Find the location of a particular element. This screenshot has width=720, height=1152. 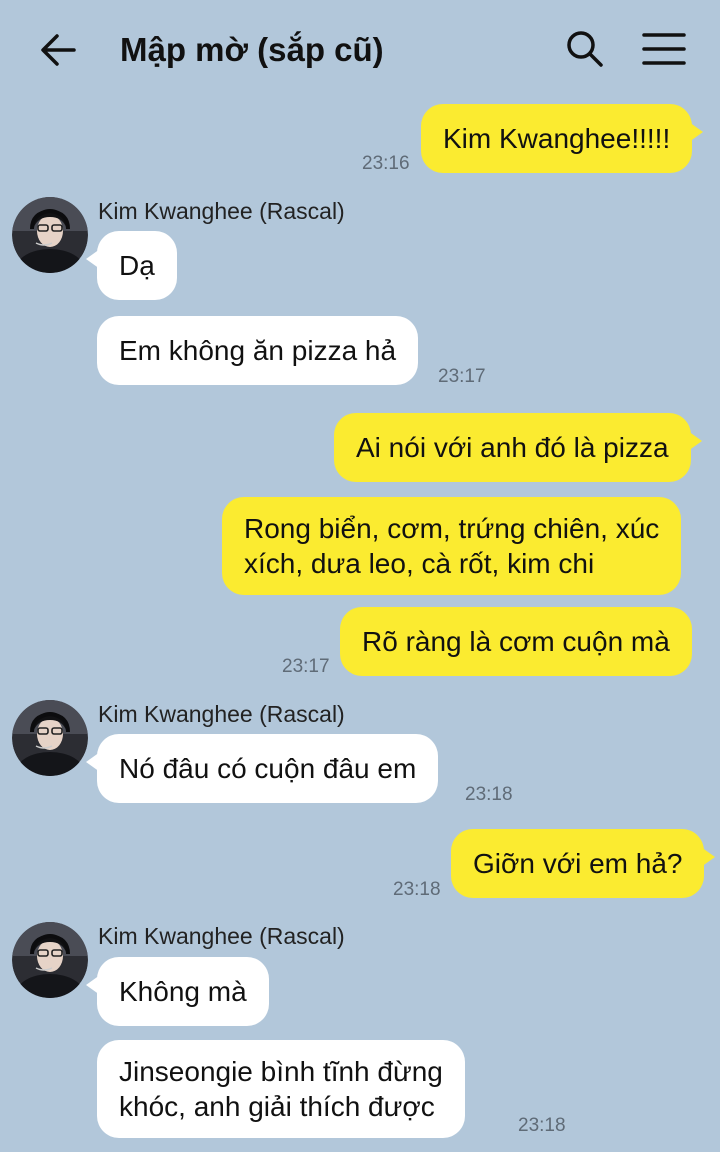

chat-header: Mập mờ (sắp cũ) is located at coordinates (360, 49).